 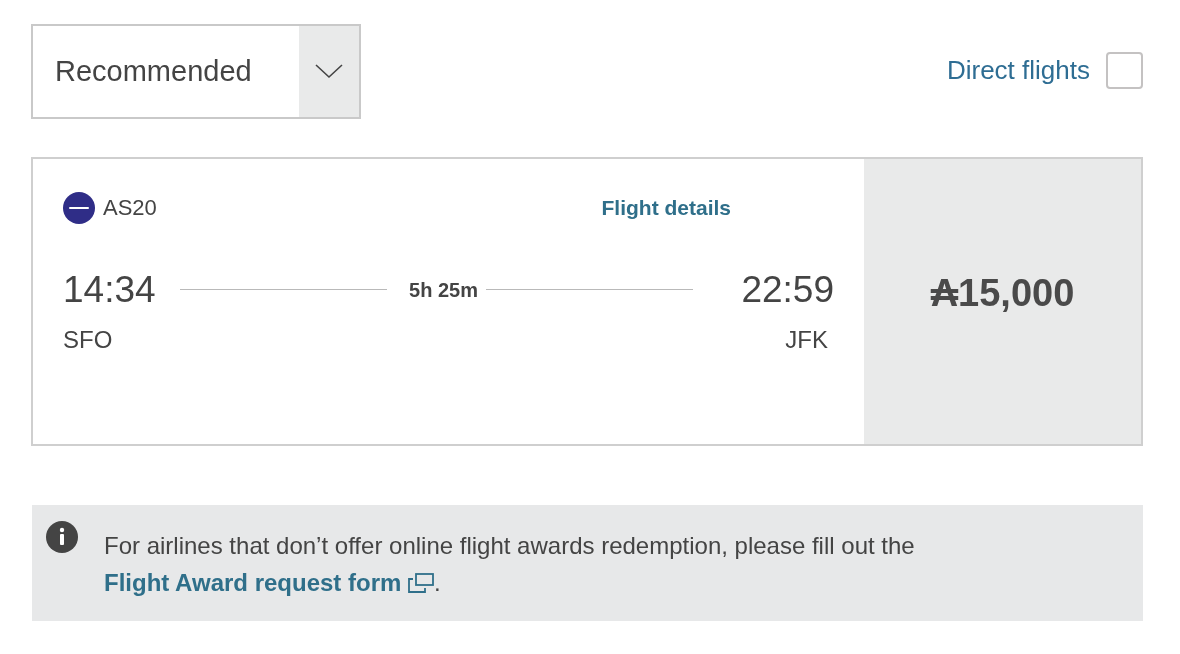 I want to click on request-form-link: Flight Award request form, so click(x=269, y=582).